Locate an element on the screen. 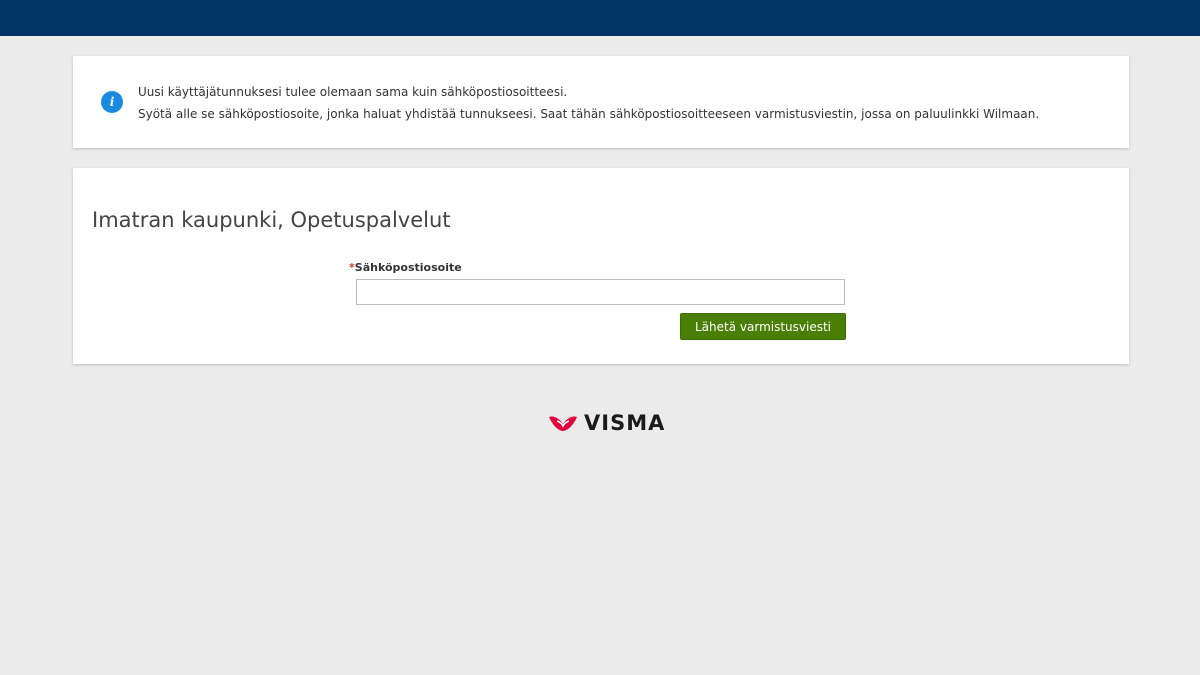 This screenshot has height=675, width=1200. send-verification-button: Lähetä varmistusviesti is located at coordinates (763, 326).